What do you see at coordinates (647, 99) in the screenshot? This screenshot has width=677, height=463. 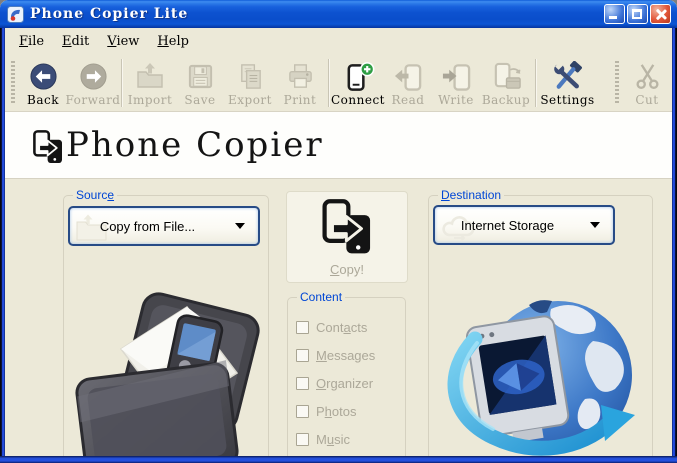 I see `toolbar-cut-label: Cut` at bounding box center [647, 99].